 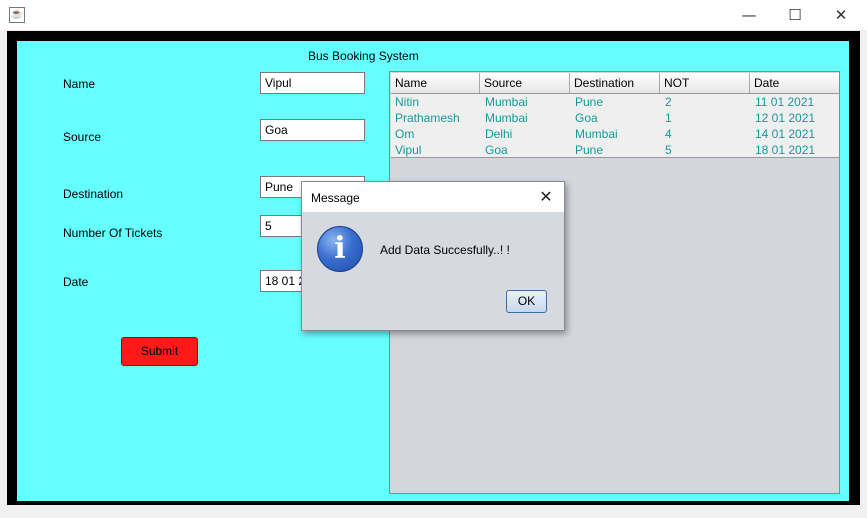 What do you see at coordinates (312, 130) in the screenshot?
I see `source-field: Goa` at bounding box center [312, 130].